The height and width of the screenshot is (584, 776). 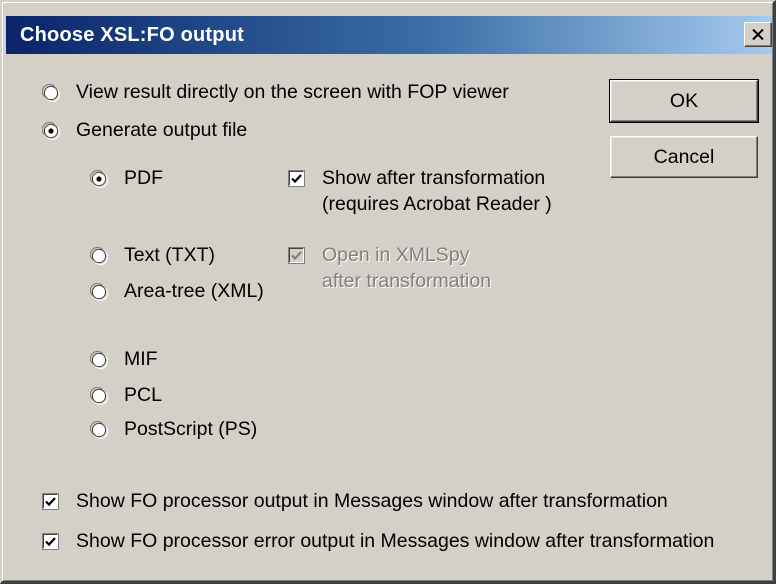 What do you see at coordinates (684, 101) in the screenshot?
I see `ok-button: OK` at bounding box center [684, 101].